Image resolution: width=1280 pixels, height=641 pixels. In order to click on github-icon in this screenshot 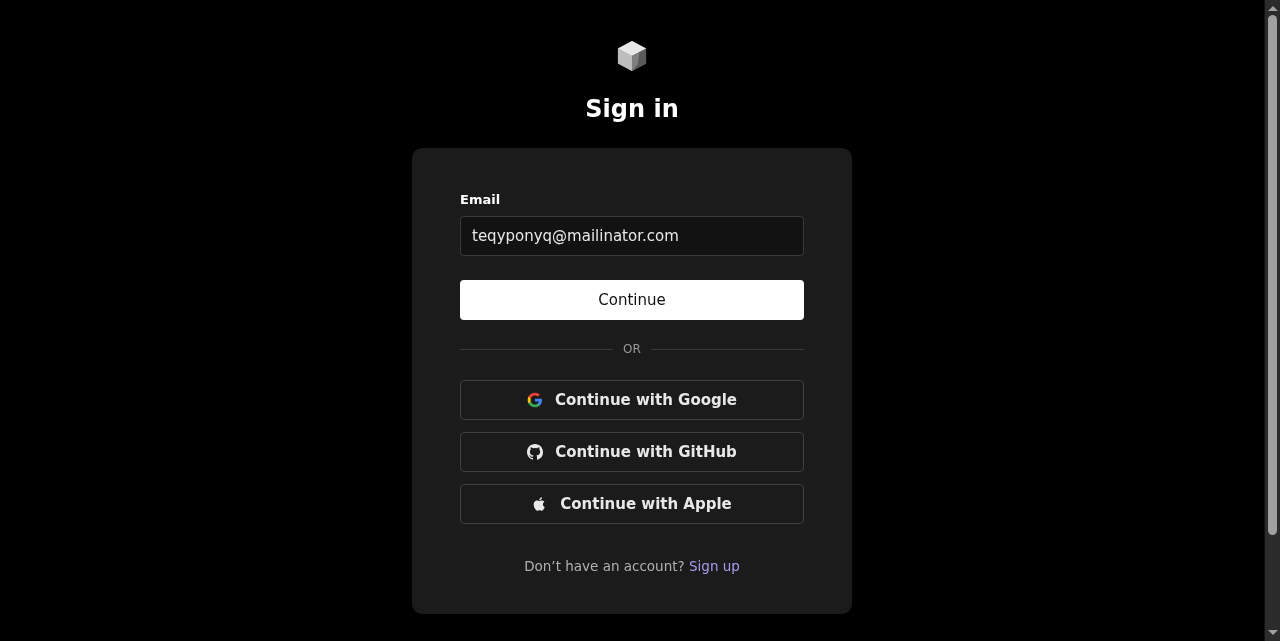, I will do `click(535, 452)`.